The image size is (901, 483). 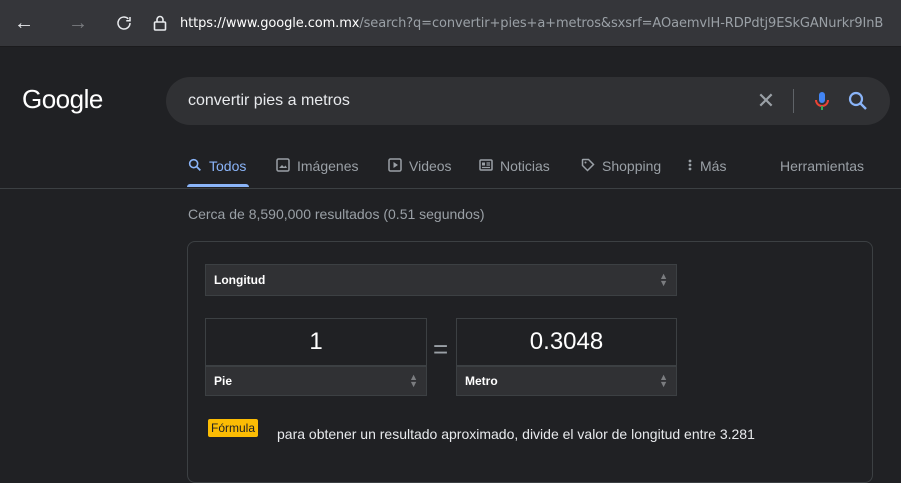 What do you see at coordinates (566, 342) in the screenshot?
I see `to-value-input: 0.3048` at bounding box center [566, 342].